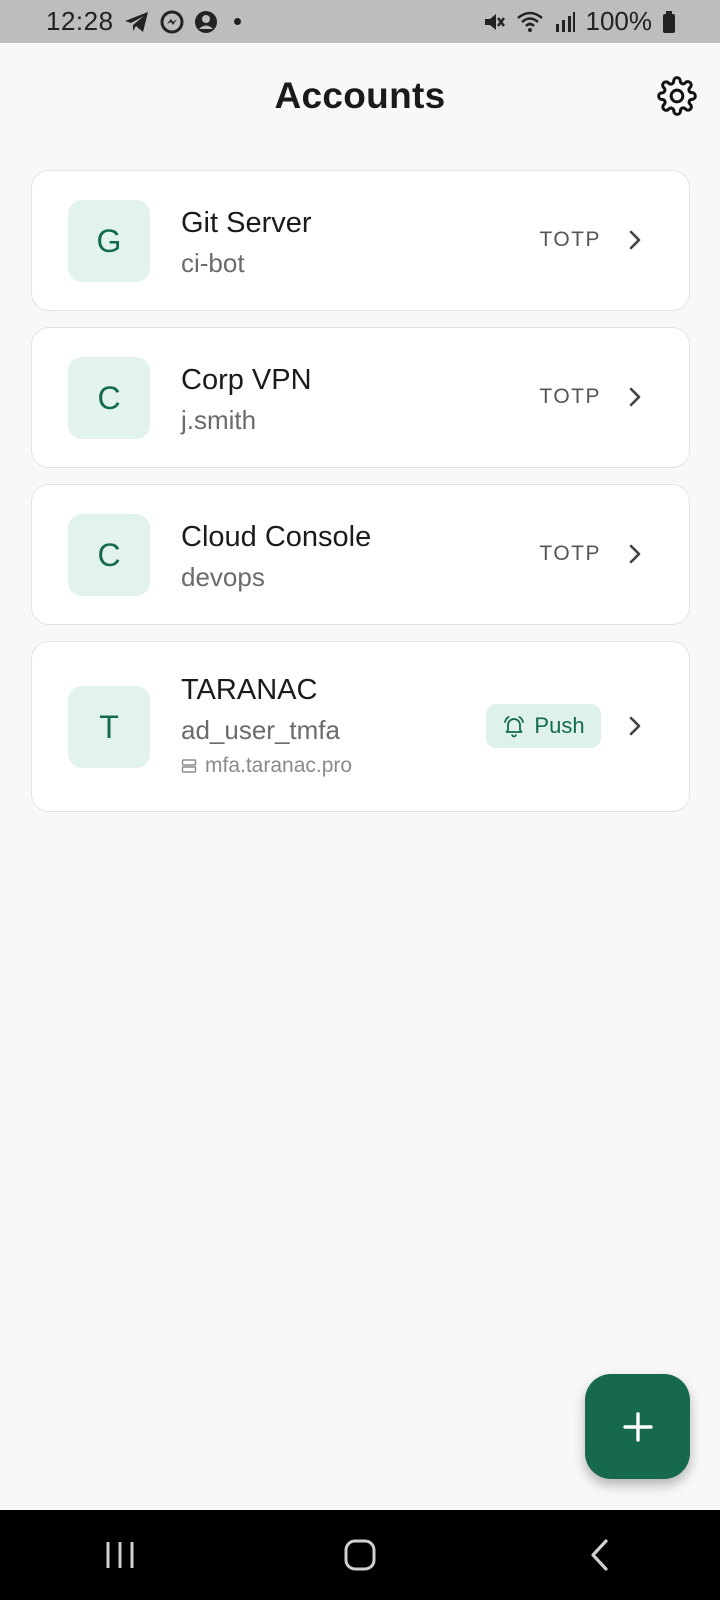  What do you see at coordinates (565, 22) in the screenshot?
I see `signal-icon` at bounding box center [565, 22].